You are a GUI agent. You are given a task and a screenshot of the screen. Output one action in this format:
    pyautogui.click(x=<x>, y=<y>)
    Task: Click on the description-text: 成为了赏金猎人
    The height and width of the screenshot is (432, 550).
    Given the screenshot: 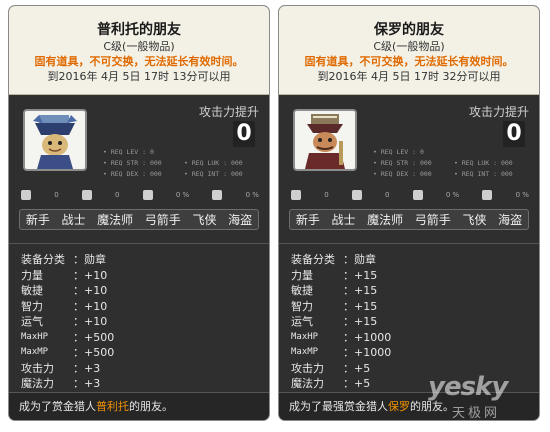 What is the action you would take?
    pyautogui.click(x=57, y=406)
    